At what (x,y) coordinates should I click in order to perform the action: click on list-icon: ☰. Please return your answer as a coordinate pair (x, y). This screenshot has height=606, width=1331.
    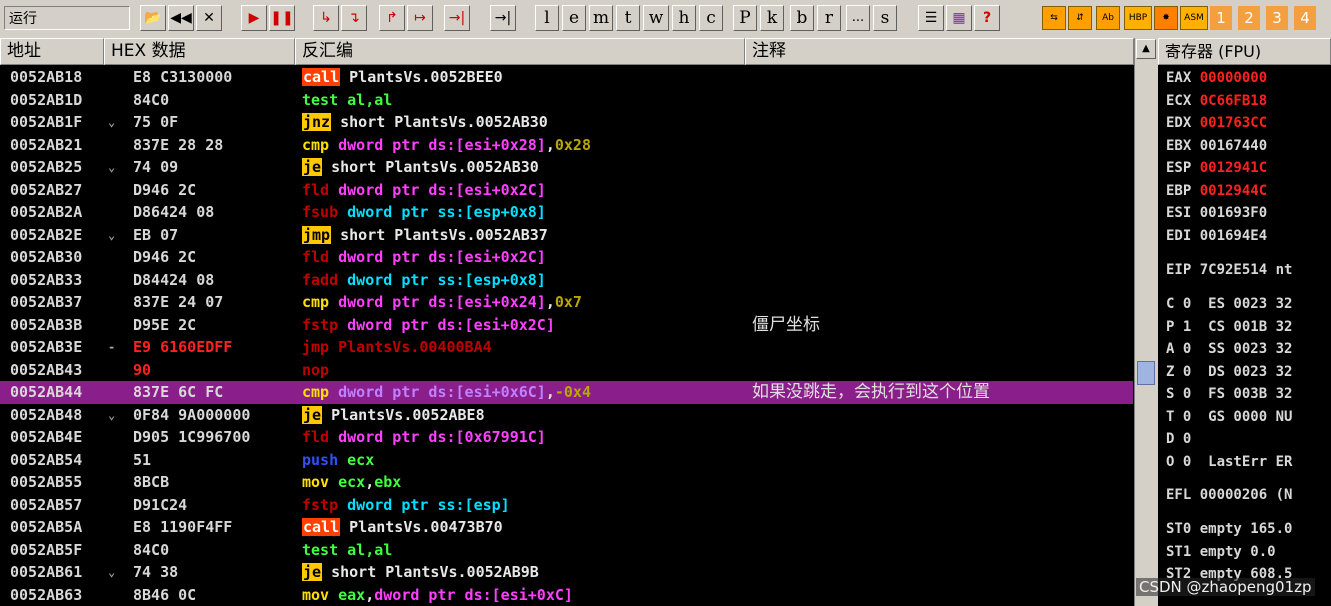
    Looking at the image, I should click on (931, 18).